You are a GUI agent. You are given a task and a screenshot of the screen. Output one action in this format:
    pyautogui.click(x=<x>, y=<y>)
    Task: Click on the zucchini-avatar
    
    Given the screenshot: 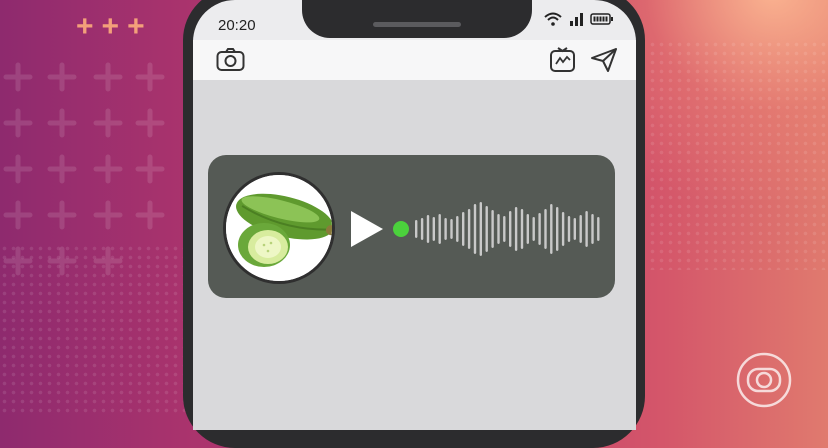 What is the action you would take?
    pyautogui.click(x=279, y=228)
    